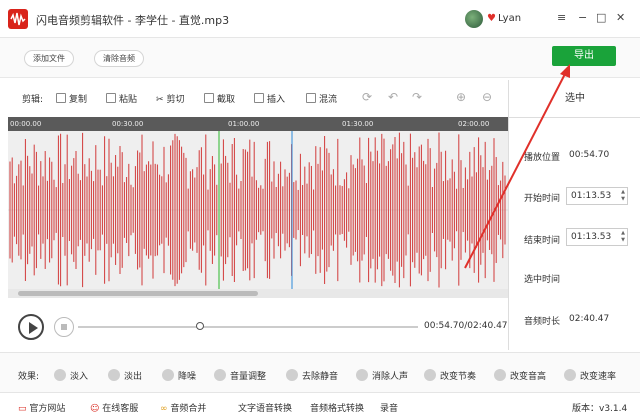  What do you see at coordinates (430, 375) in the screenshot?
I see `tempo-icon` at bounding box center [430, 375].